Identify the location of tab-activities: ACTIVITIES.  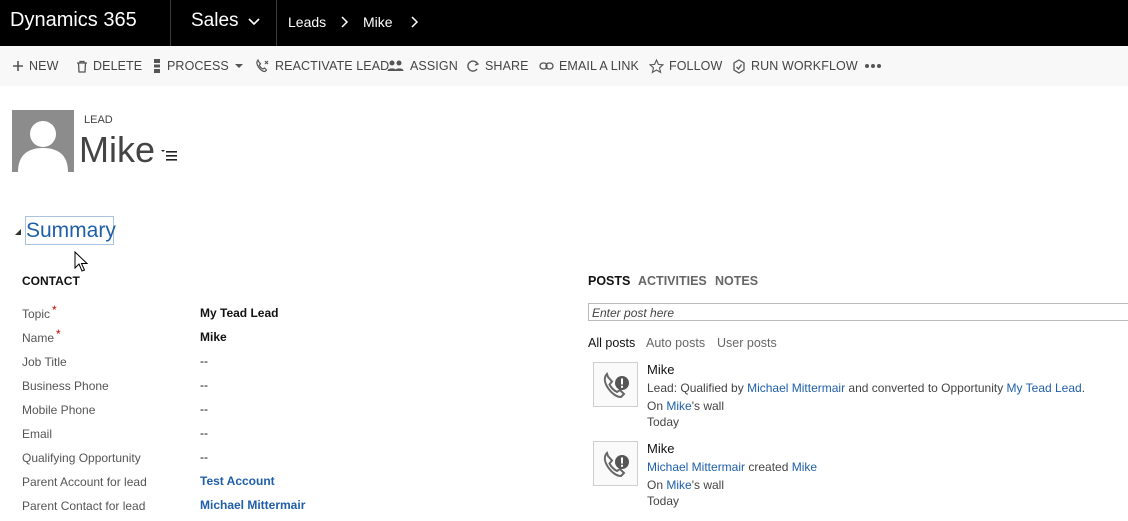
(672, 281).